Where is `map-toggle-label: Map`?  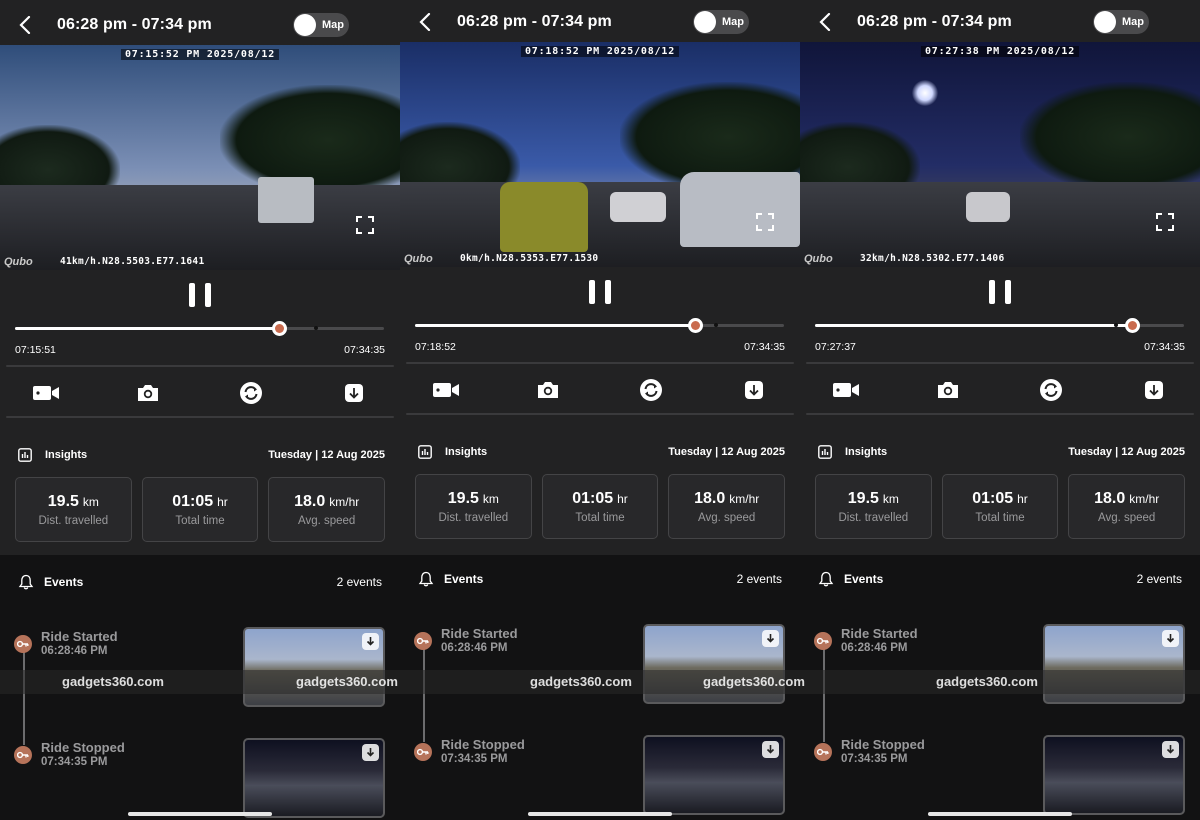
map-toggle-label: Map is located at coordinates (1133, 22).